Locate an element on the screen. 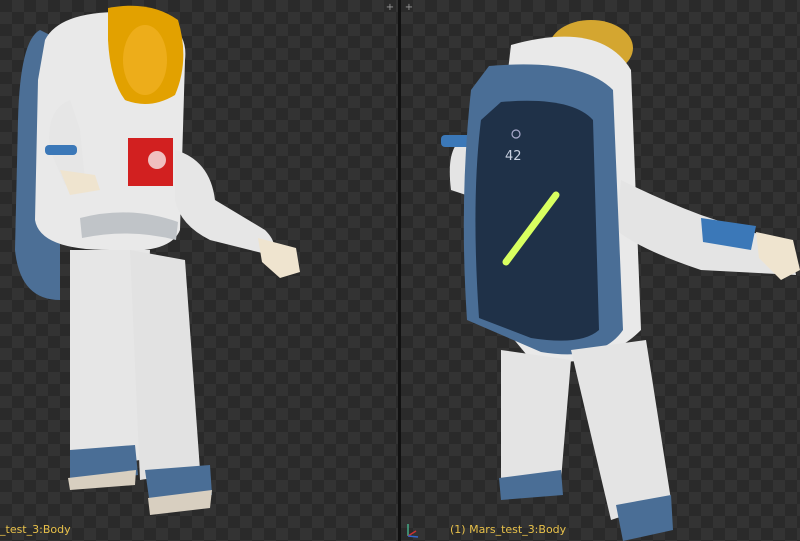 The image size is (800, 541). backpack-display-value: 42 is located at coordinates (513, 156).